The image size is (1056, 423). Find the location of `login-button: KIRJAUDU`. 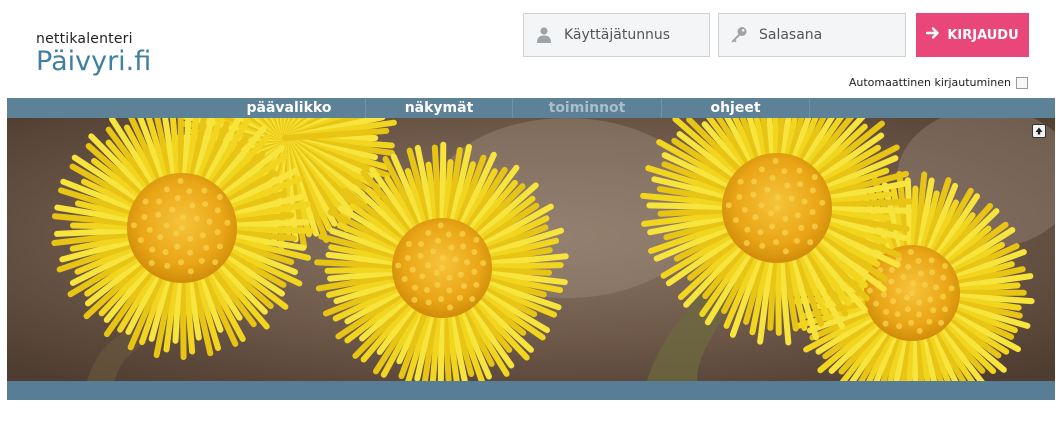

login-button: KIRJAUDU is located at coordinates (972, 35).